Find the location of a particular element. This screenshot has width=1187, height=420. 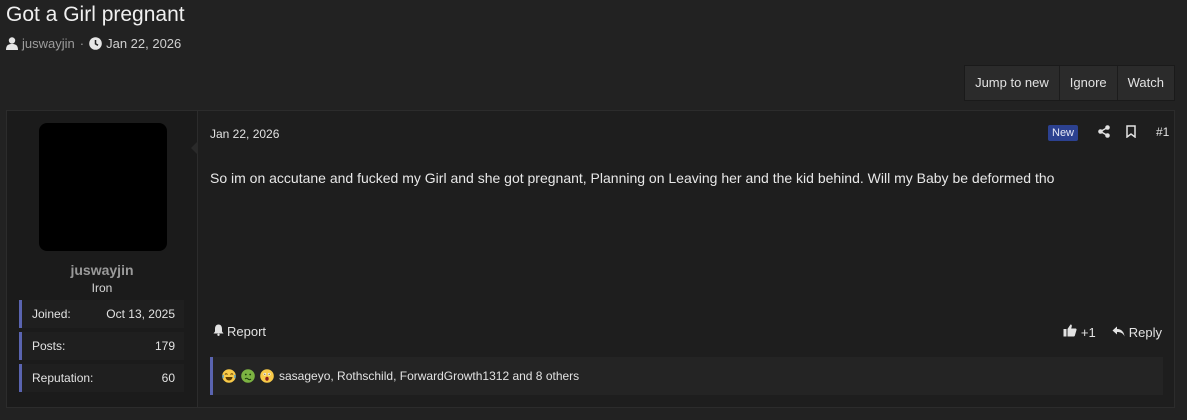

thread-date: Jan 22, 2026 is located at coordinates (143, 43).